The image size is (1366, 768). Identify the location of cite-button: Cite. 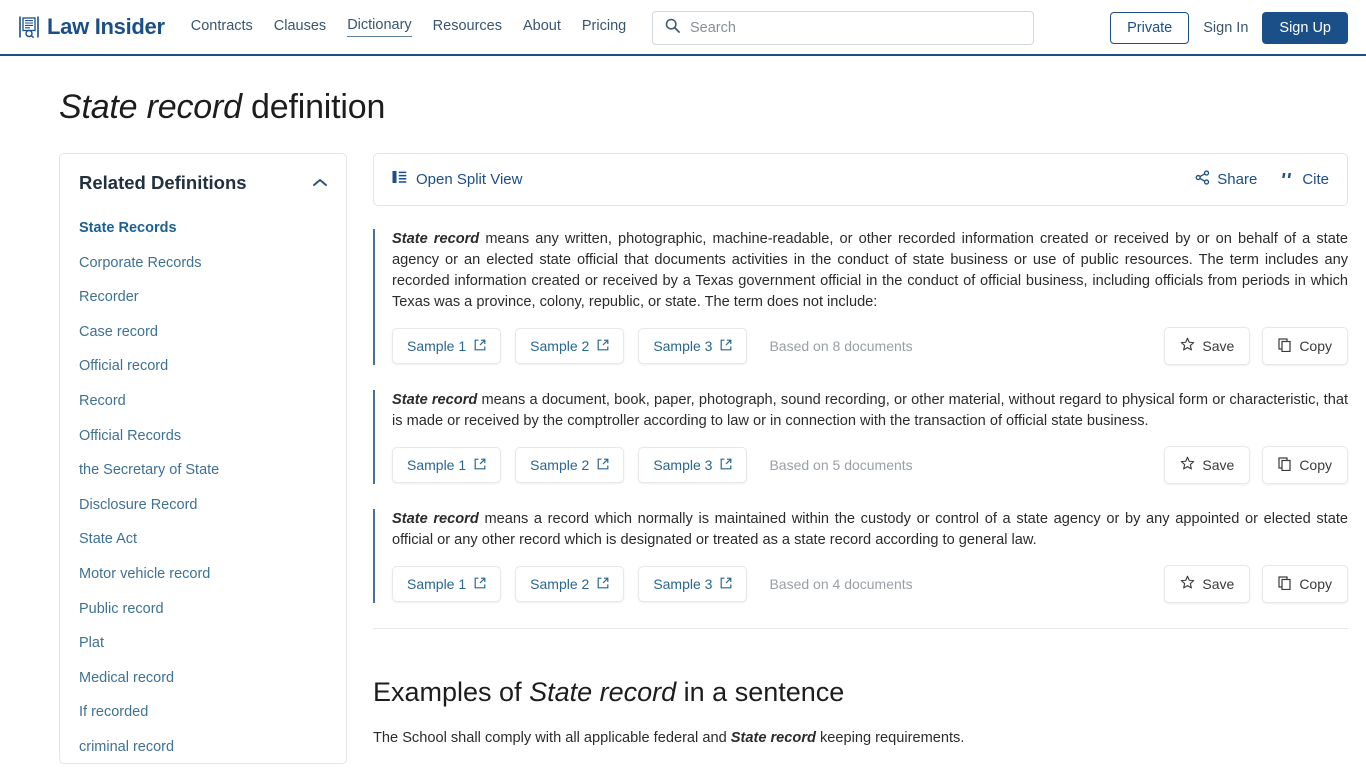
(1305, 179).